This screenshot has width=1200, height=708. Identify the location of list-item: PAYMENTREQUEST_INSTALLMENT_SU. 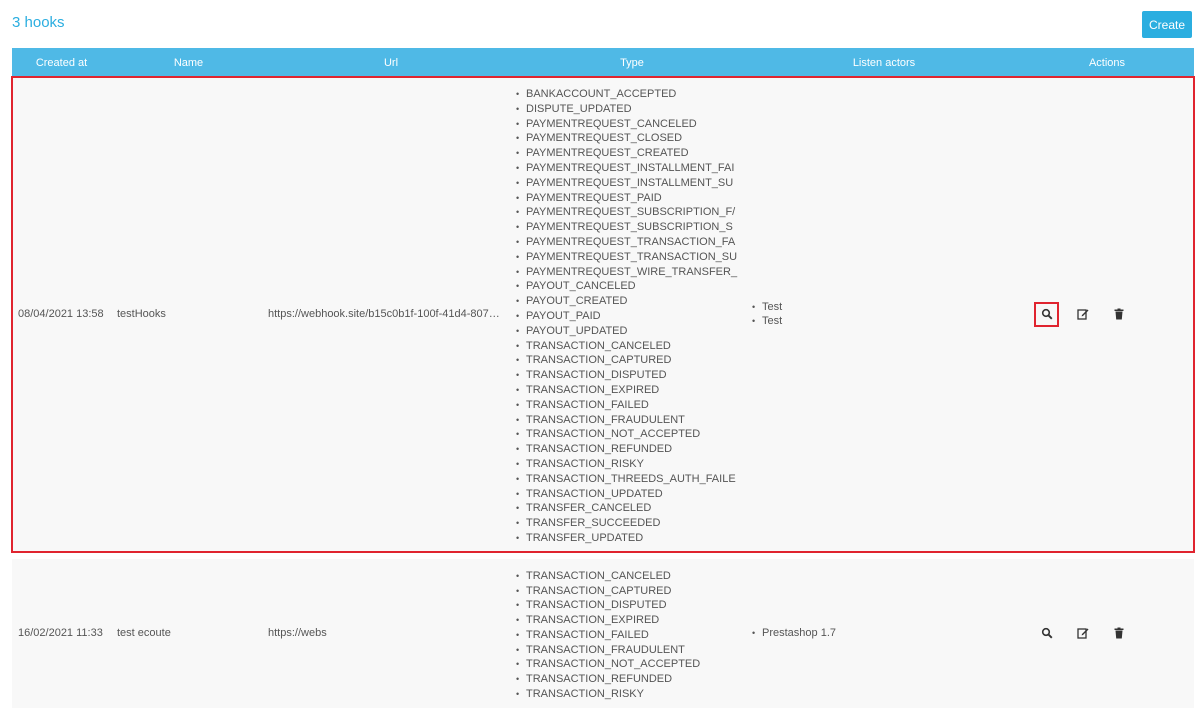
(632, 183).